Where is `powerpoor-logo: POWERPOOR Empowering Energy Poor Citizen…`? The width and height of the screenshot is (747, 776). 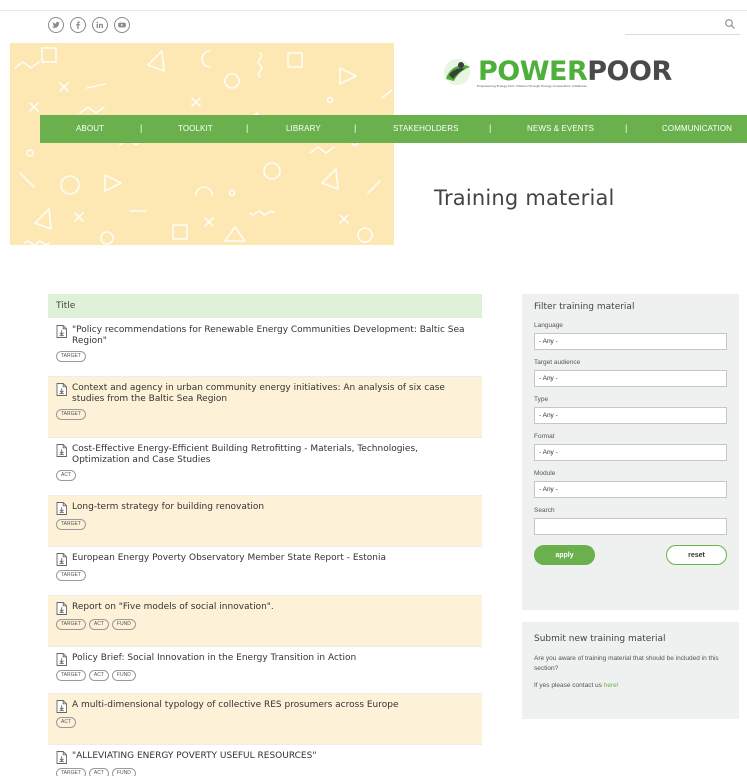
powerpoor-logo: POWERPOOR Empowering Energy Poor Citizen… is located at coordinates (556, 72).